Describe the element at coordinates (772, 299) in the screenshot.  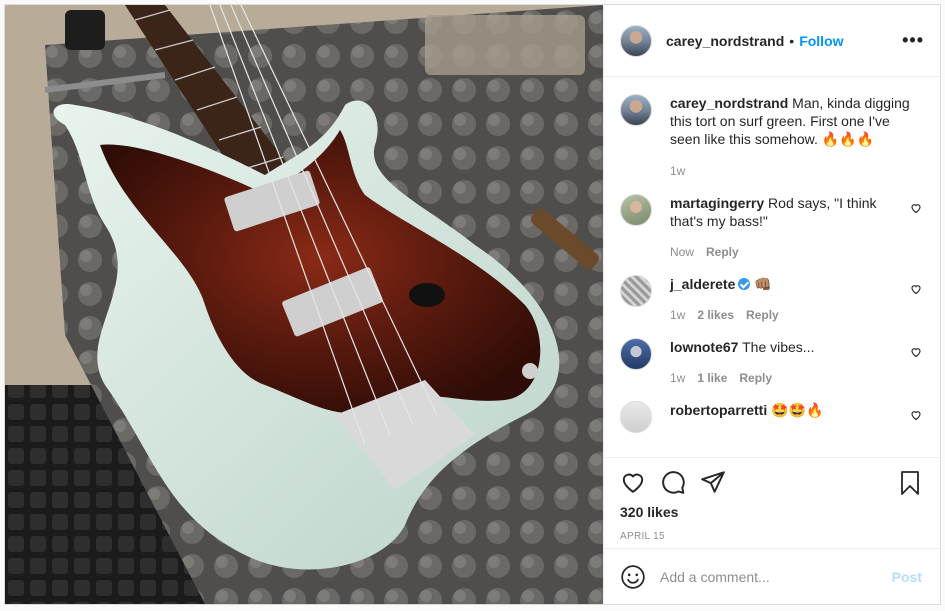
I see `comment-item: j_alderete 👊🏽 1w 2 likes Reply` at that location.